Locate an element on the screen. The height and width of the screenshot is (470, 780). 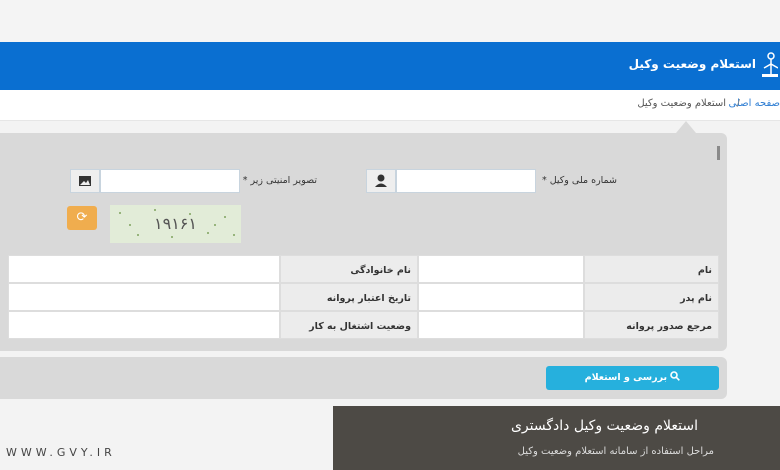
panel-scrollbar is located at coordinates (718, 153).